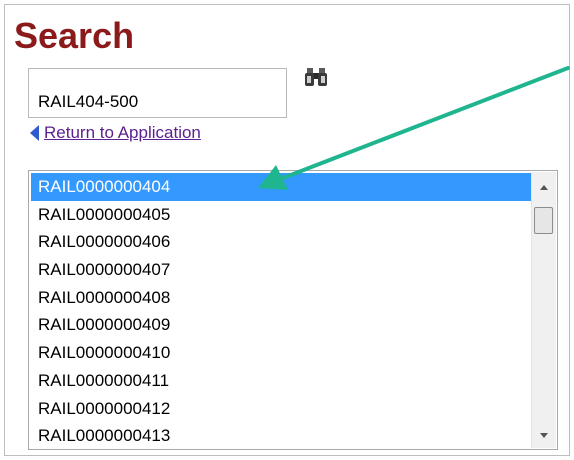  I want to click on return-link-label: Return to Application, so click(122, 132).